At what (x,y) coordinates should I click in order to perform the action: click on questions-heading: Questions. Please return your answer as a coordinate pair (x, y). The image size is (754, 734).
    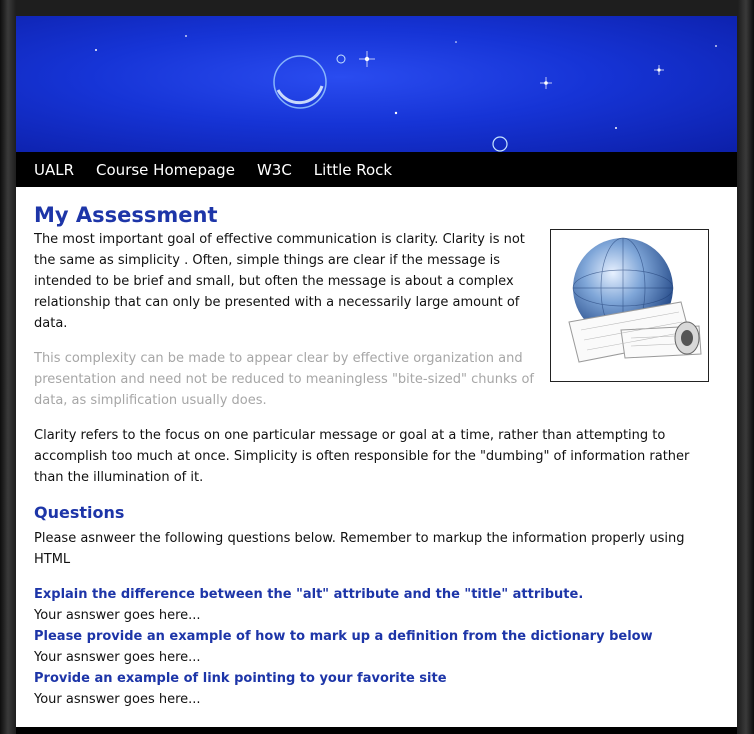
    Looking at the image, I should click on (79, 512).